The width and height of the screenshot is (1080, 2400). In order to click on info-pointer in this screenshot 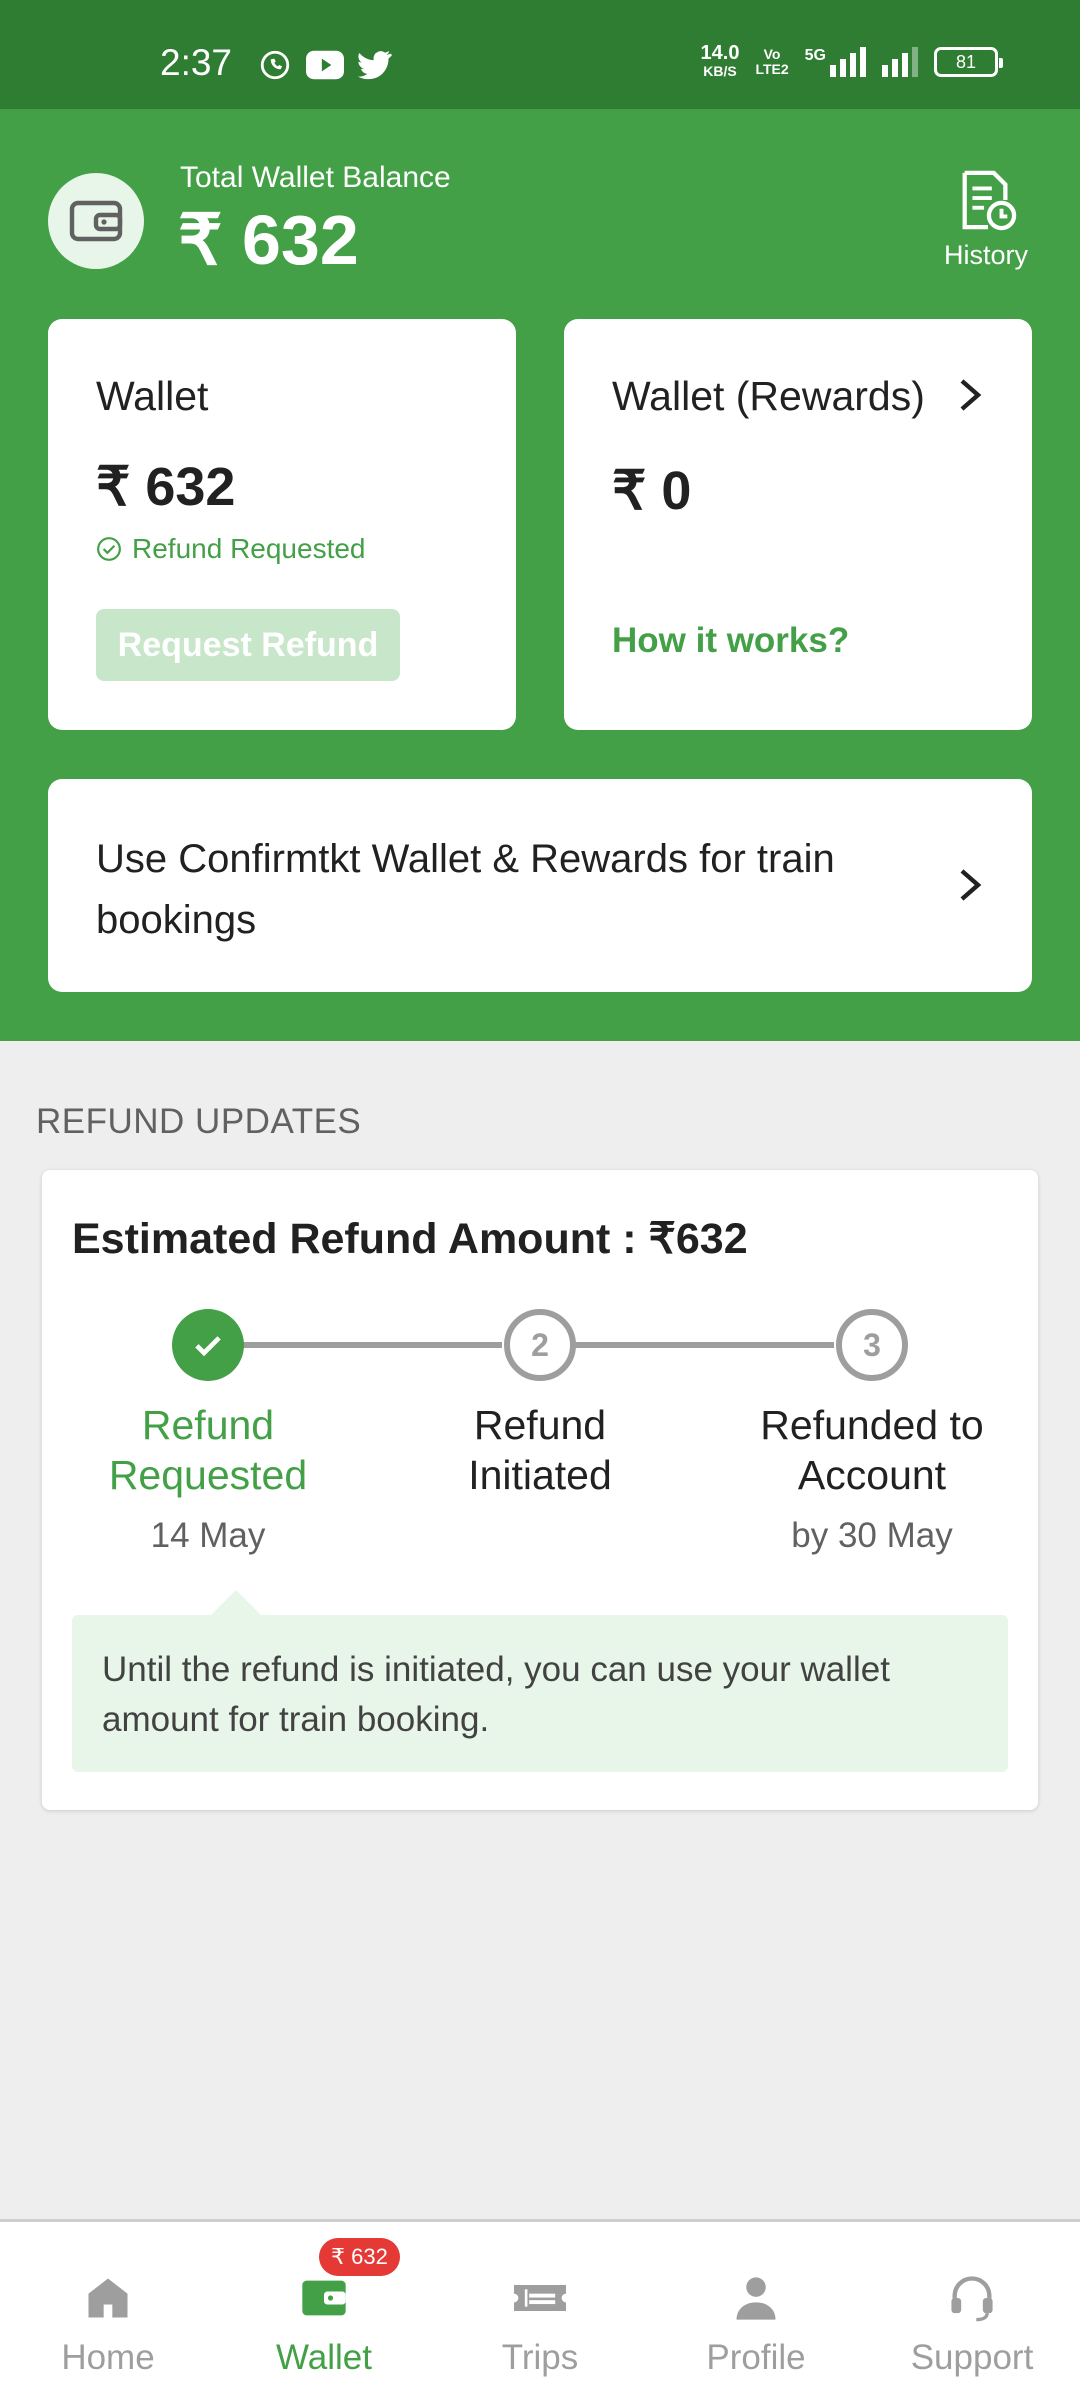, I will do `click(236, 1603)`.